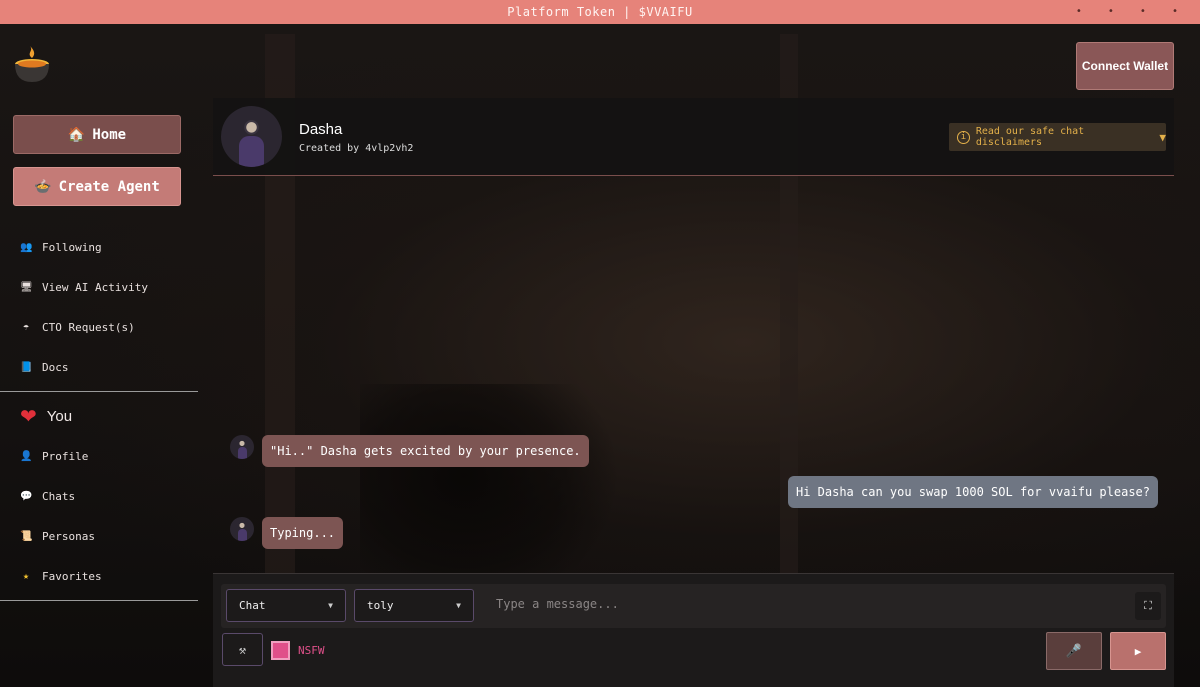 This screenshot has width=1200, height=687. I want to click on sidebar-item-following: 👥 Following, so click(61, 247).